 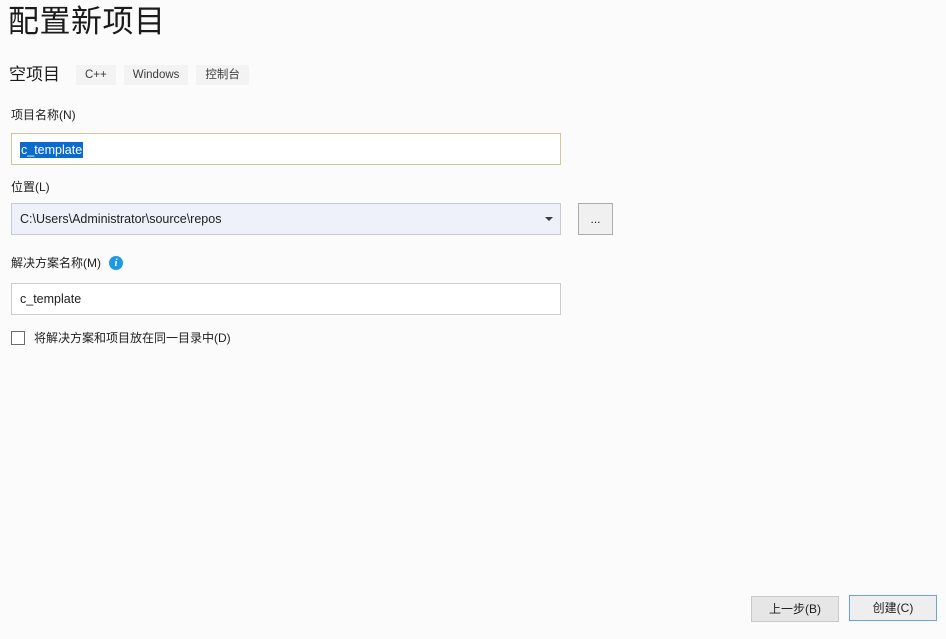 What do you see at coordinates (222, 75) in the screenshot?
I see `template-tag-project-type: 控制台` at bounding box center [222, 75].